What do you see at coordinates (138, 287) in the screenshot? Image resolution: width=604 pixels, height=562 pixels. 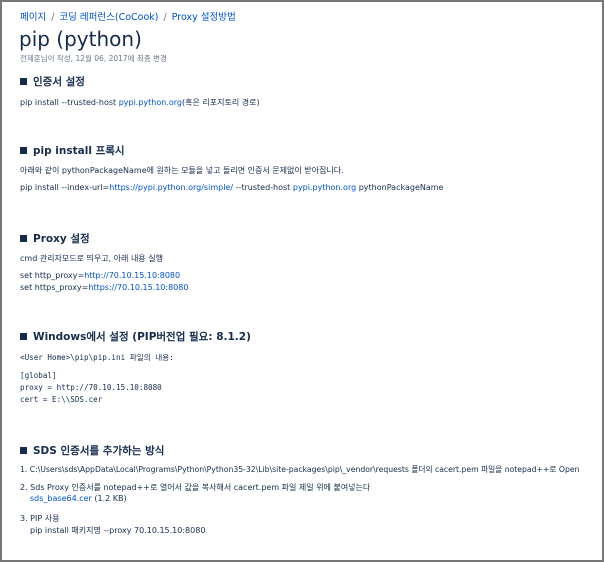 I see `https-proxy-link: https://70.10.15.10:8080` at bounding box center [138, 287].